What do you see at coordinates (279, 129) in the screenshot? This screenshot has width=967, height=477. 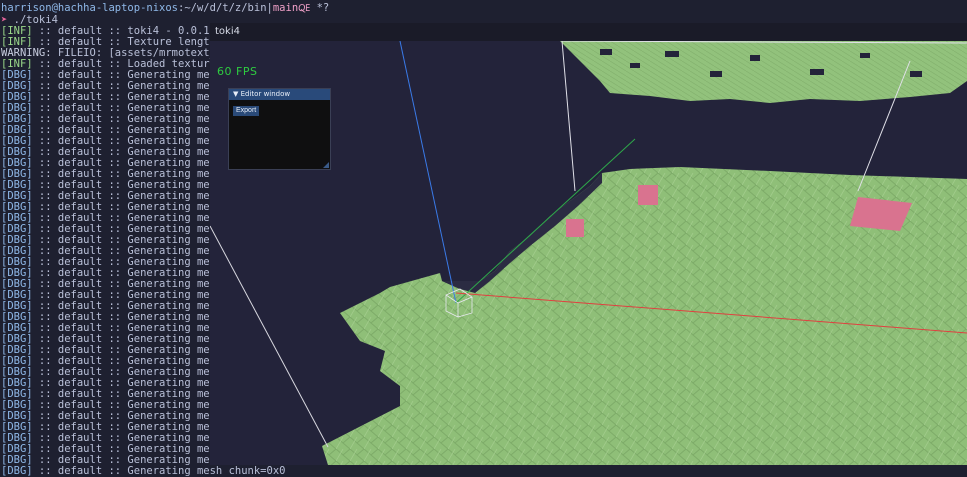 I see `editor-window: ▼ Editor window Export` at bounding box center [279, 129].